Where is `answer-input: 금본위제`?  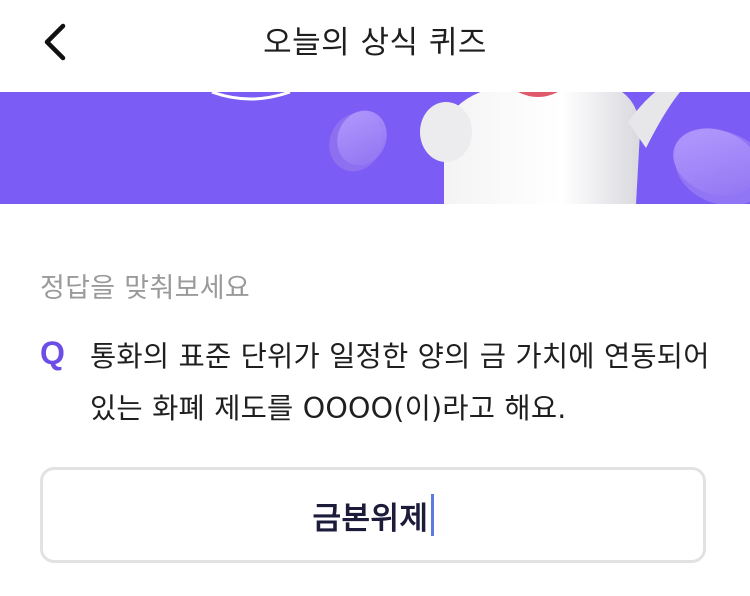
answer-input: 금본위제 is located at coordinates (373, 515).